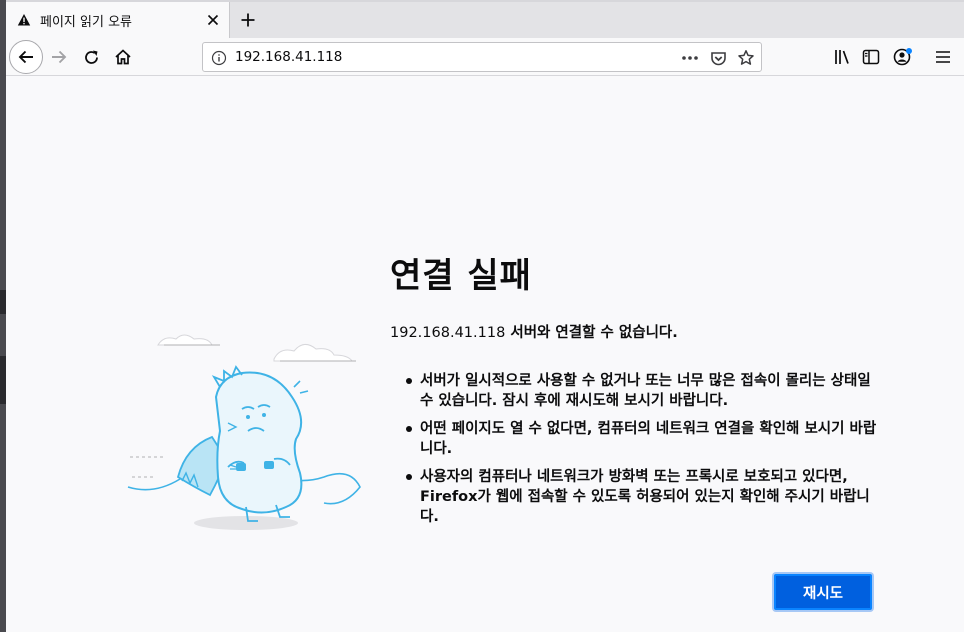  Describe the element at coordinates (690, 58) in the screenshot. I see `more-dots-icon` at that location.